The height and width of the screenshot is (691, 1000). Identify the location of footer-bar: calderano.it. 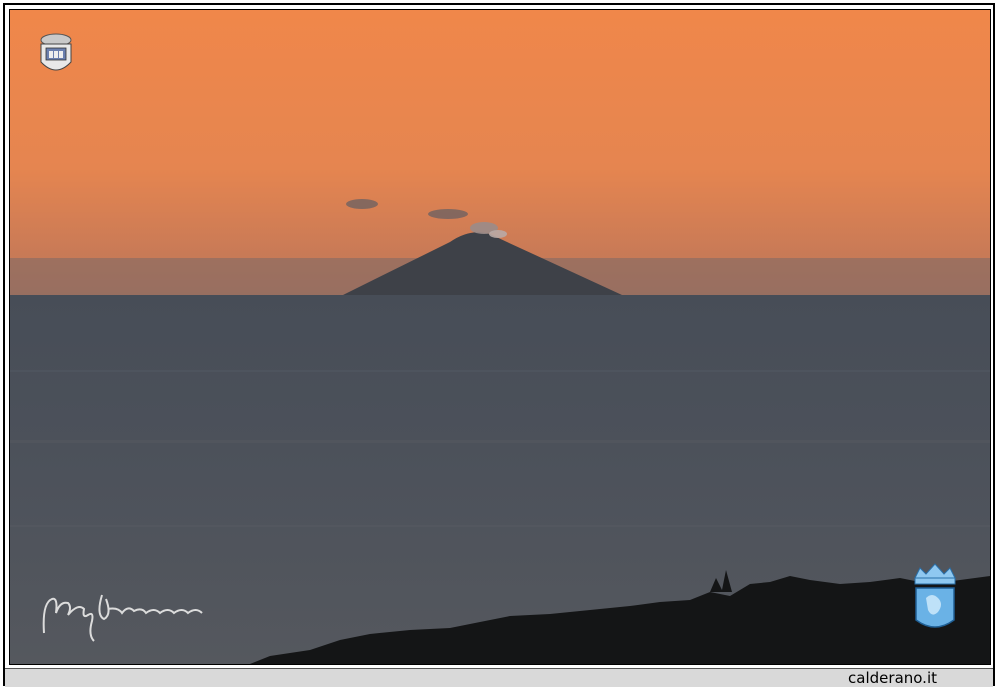
(499, 677).